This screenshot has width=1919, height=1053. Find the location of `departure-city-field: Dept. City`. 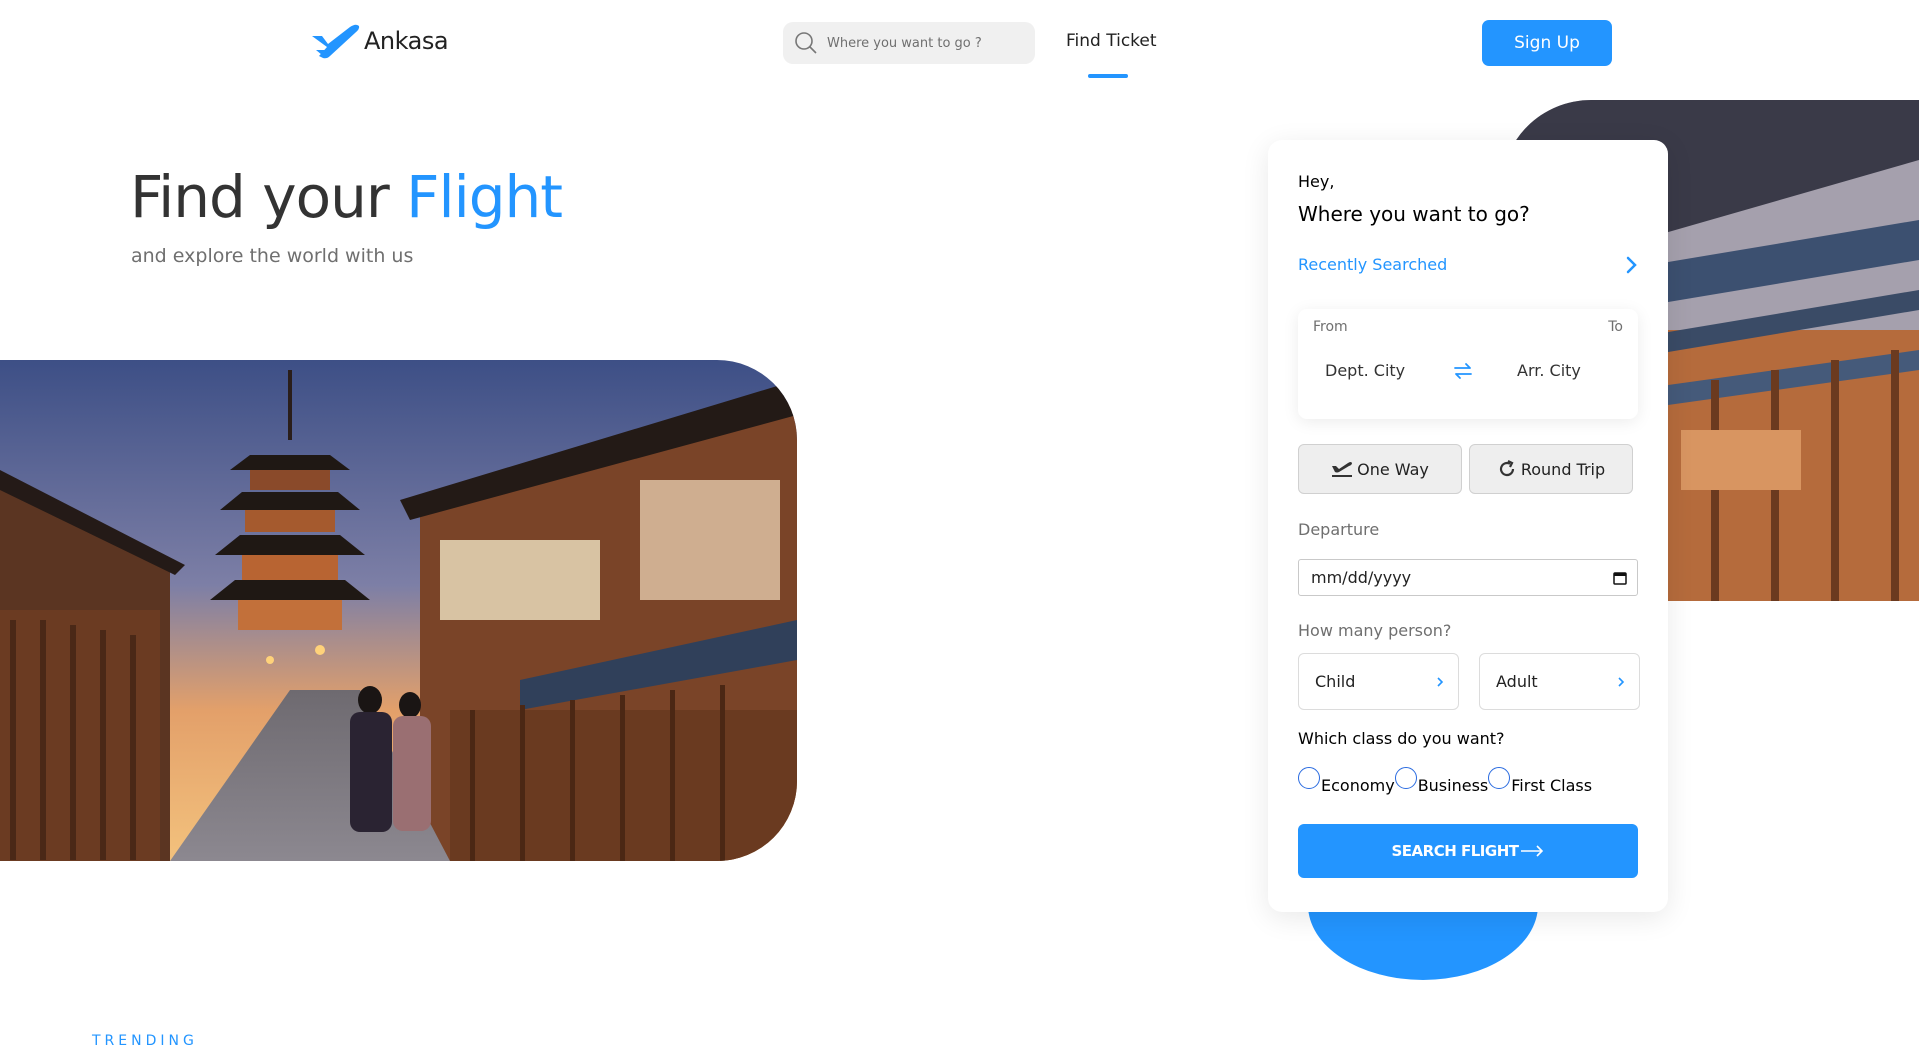

departure-city-field: Dept. City is located at coordinates (1365, 370).